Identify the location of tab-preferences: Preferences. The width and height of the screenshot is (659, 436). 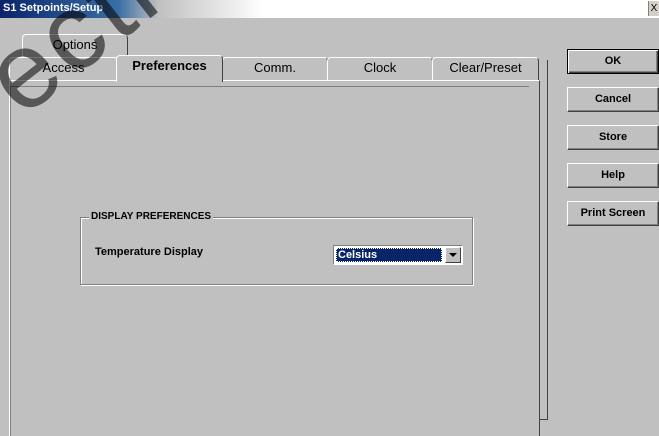
(169, 68).